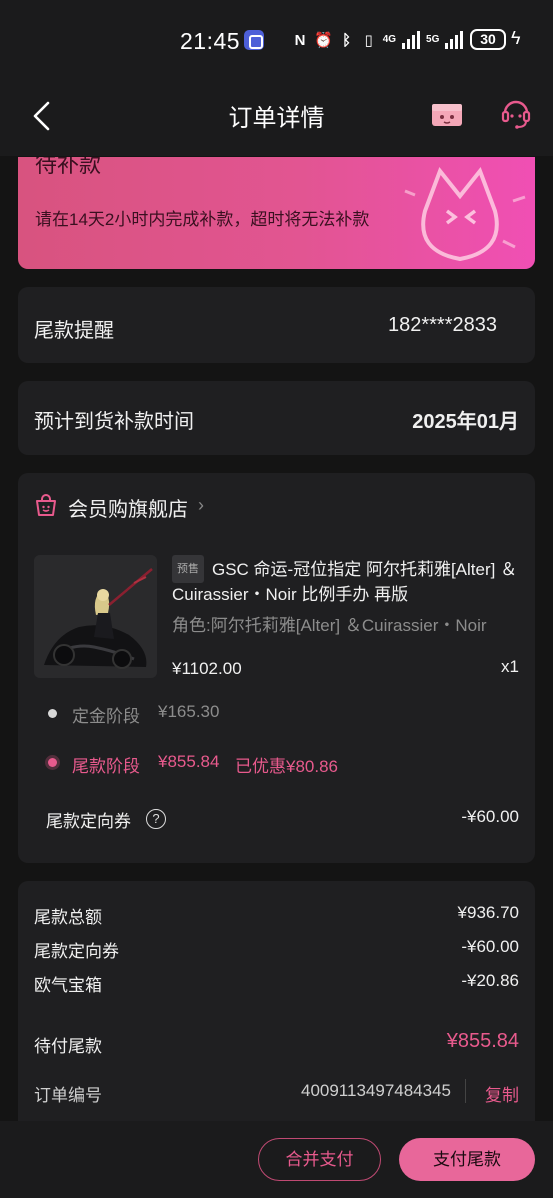 The height and width of the screenshot is (1198, 553). What do you see at coordinates (68, 985) in the screenshot?
I see `summary-row-label: 欧气宝箱` at bounding box center [68, 985].